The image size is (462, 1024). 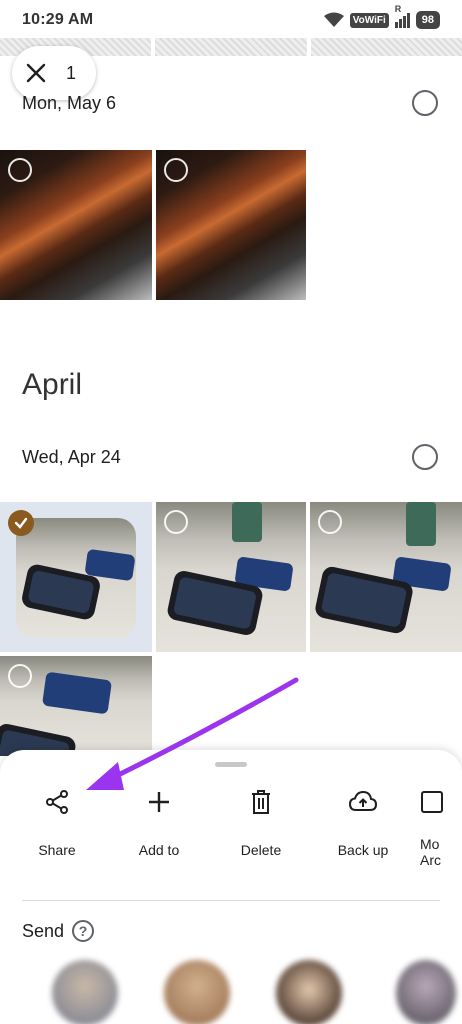 I want to click on plus-icon, so click(x=159, y=802).